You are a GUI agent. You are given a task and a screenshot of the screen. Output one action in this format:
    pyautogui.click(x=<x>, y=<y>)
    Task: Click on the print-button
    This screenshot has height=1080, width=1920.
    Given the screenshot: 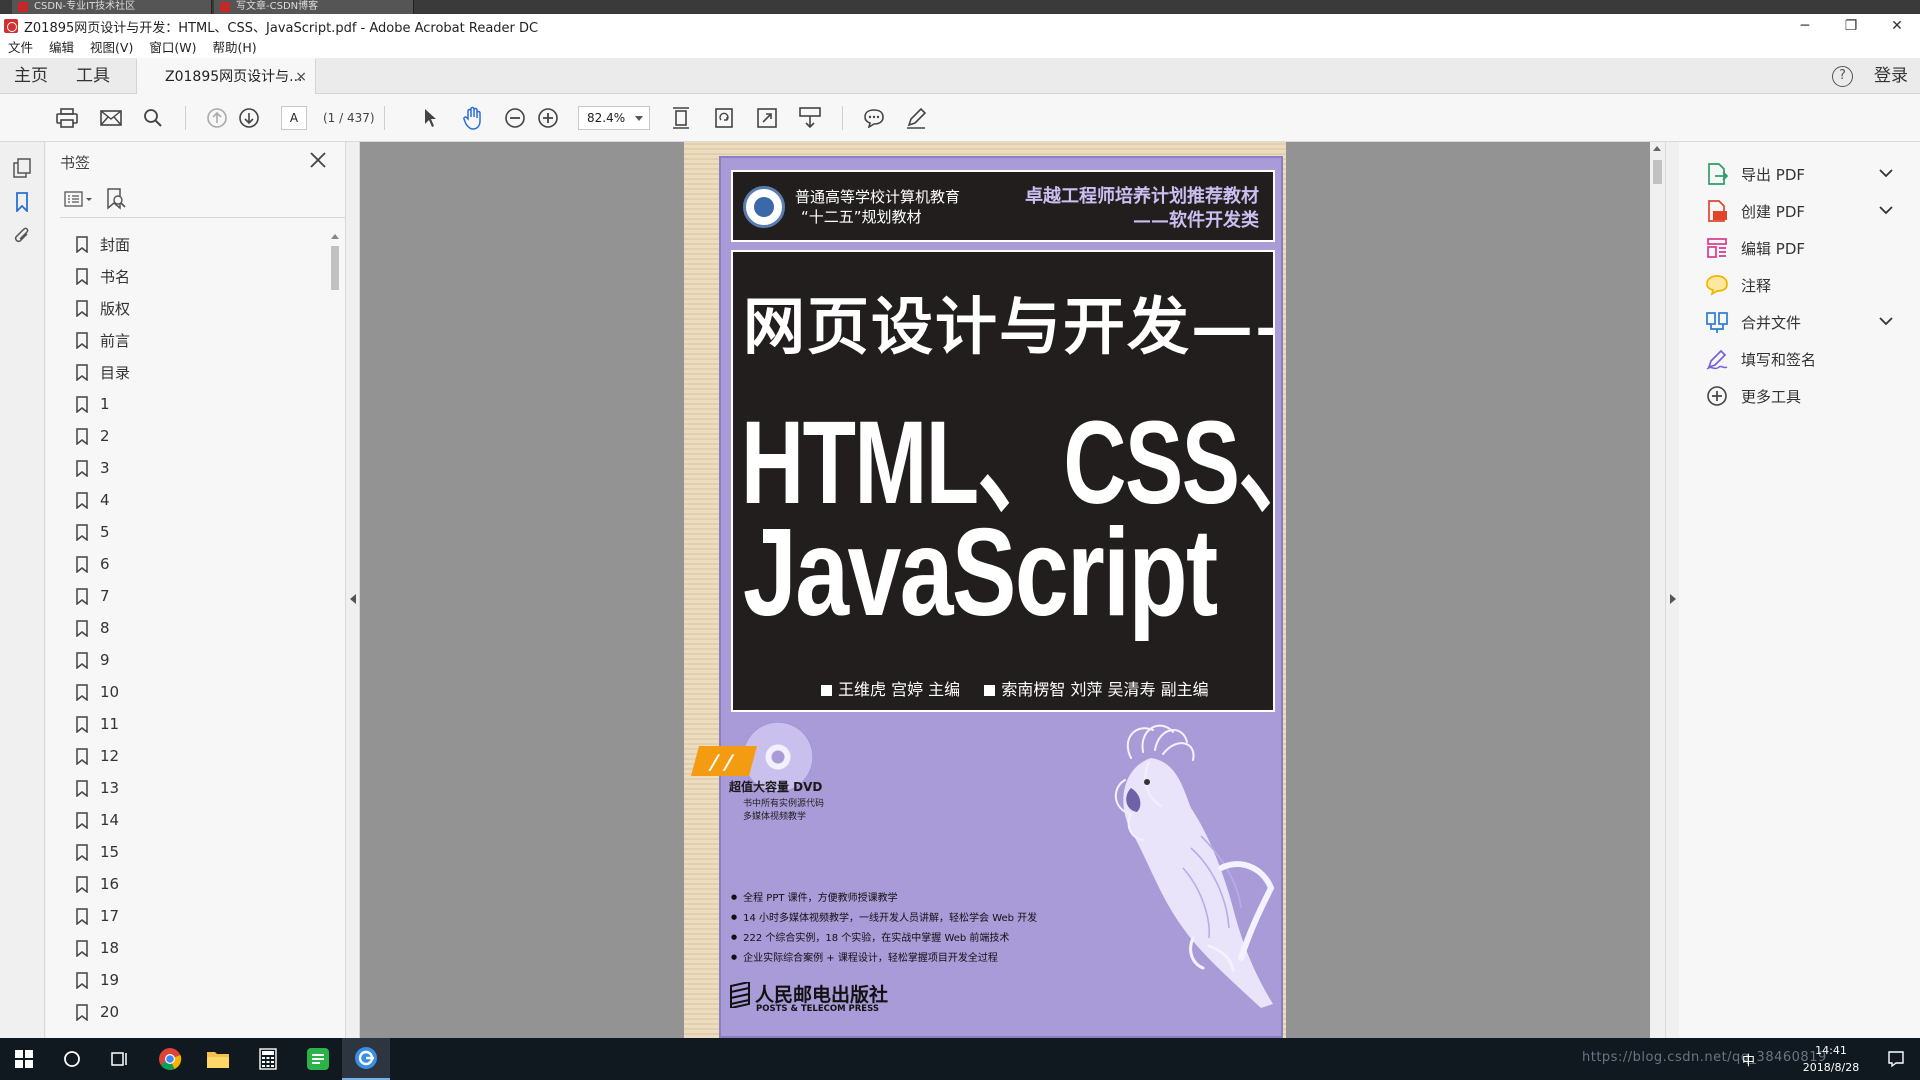 What is the action you would take?
    pyautogui.click(x=67, y=118)
    